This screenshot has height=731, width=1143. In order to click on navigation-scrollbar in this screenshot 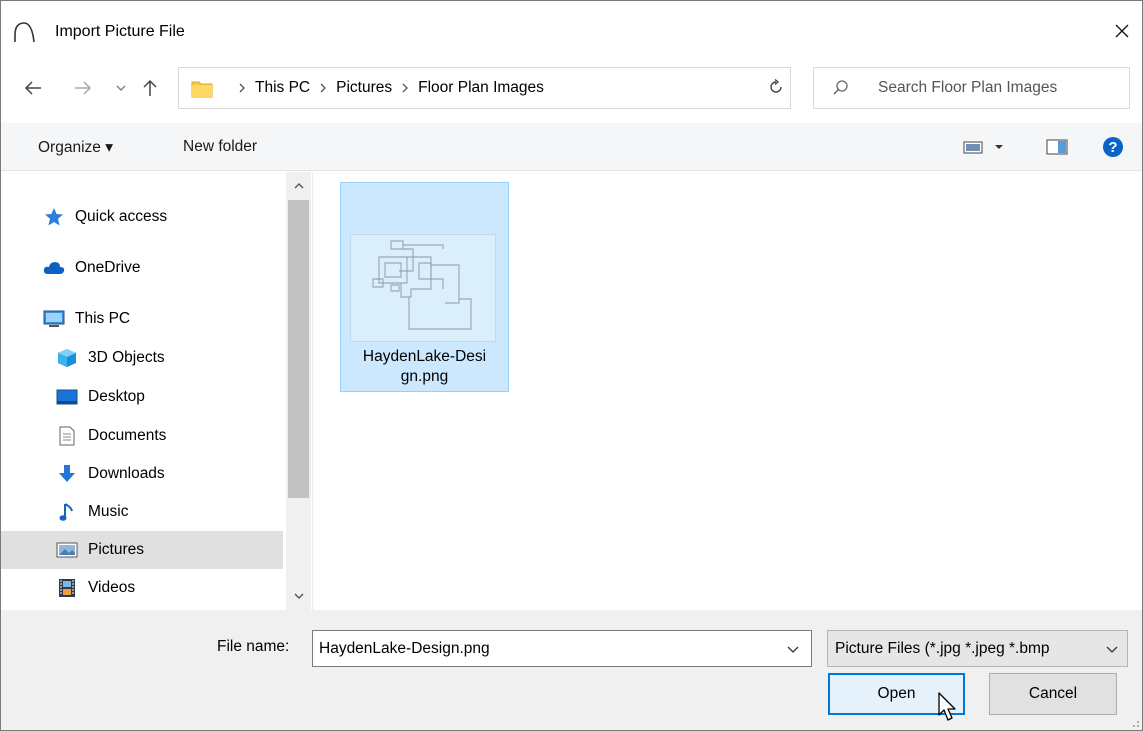, I will do `click(298, 391)`.